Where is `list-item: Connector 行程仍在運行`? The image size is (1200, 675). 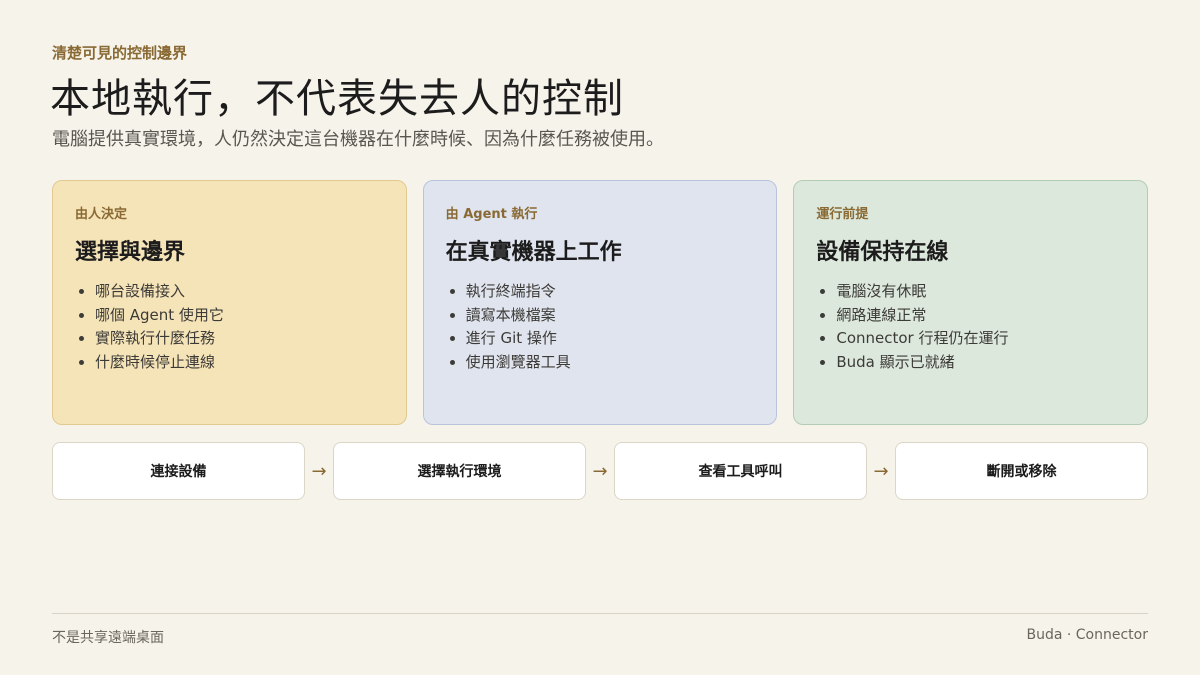
list-item: Connector 行程仍在運行 is located at coordinates (980, 339).